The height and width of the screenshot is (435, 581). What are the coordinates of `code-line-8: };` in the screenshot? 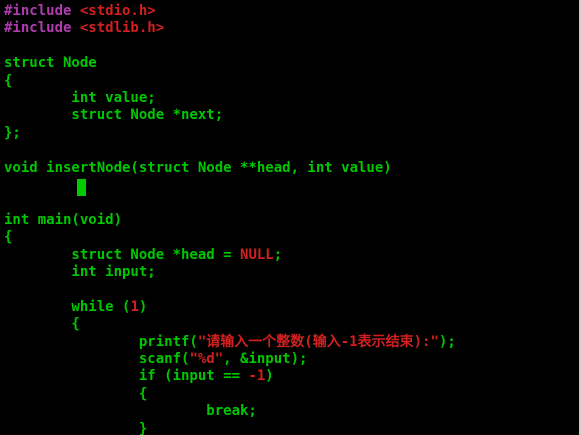 It's located at (12, 133).